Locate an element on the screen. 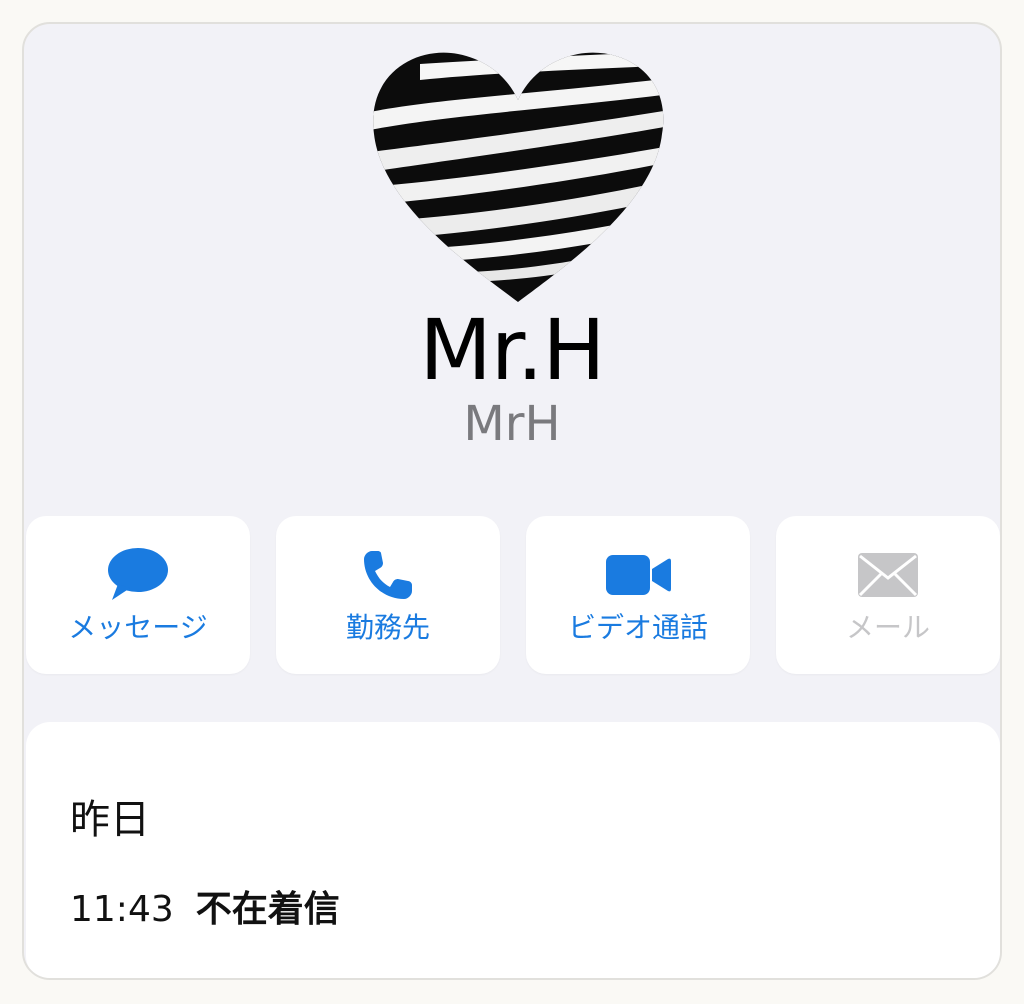 This screenshot has height=1004, width=1024. history-date: 昨日 is located at coordinates (110, 820).